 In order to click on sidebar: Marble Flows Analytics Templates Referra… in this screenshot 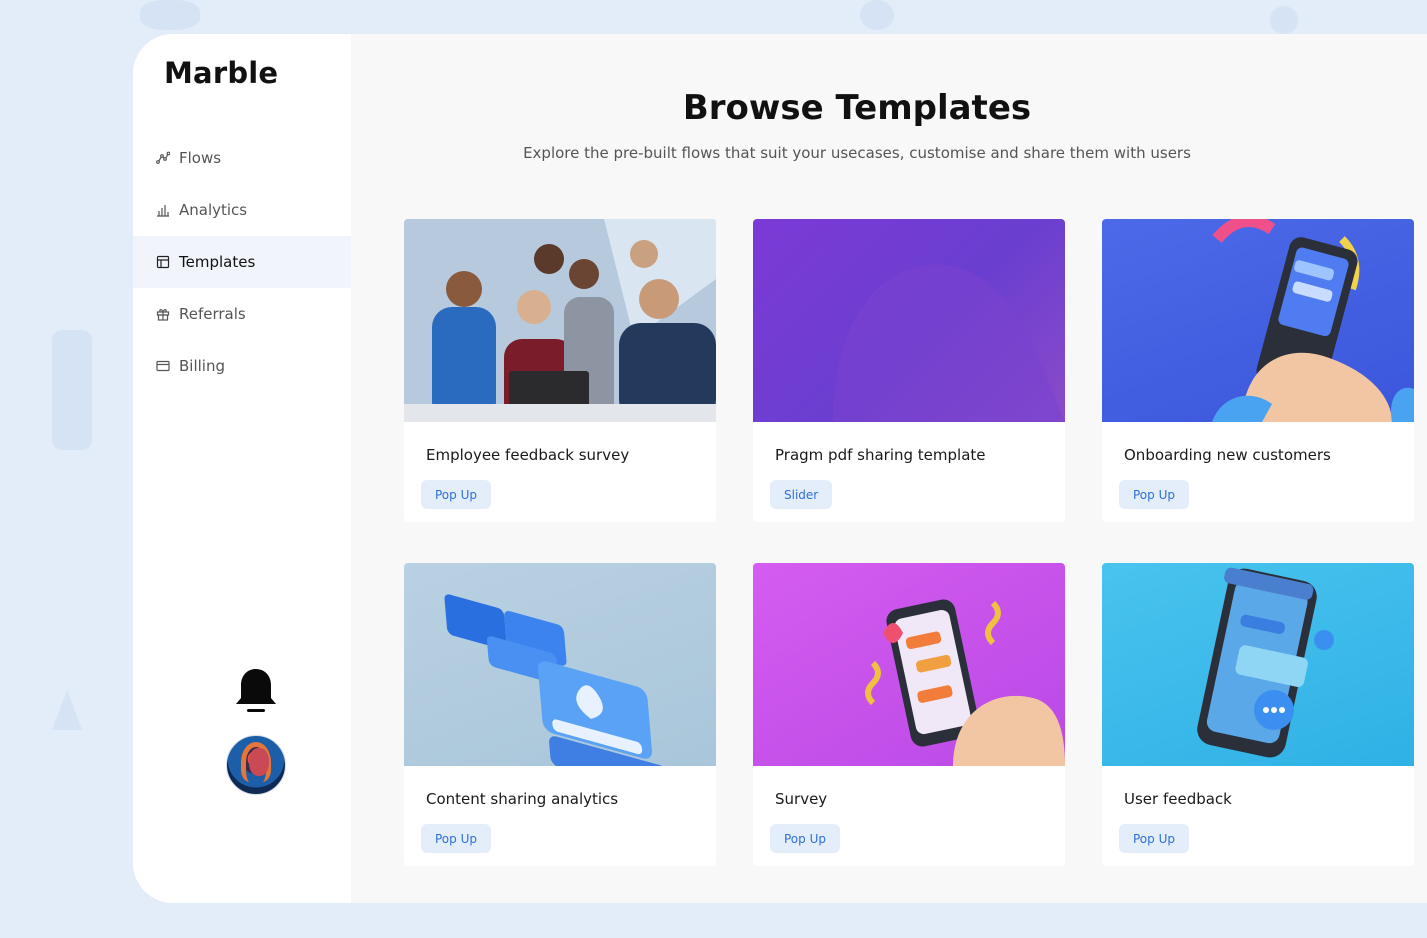, I will do `click(242, 468)`.